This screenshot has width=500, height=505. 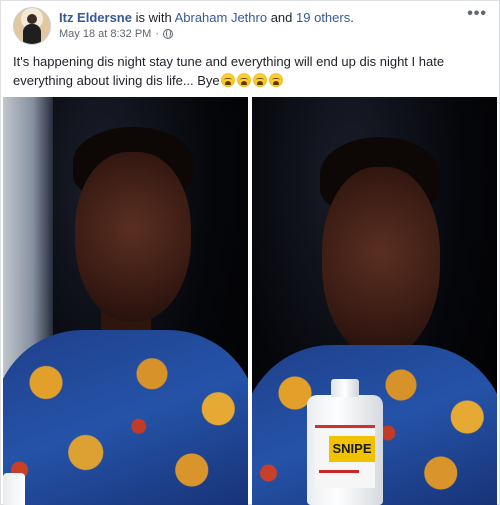 I want to click on bottle-stripe, so click(x=339, y=471).